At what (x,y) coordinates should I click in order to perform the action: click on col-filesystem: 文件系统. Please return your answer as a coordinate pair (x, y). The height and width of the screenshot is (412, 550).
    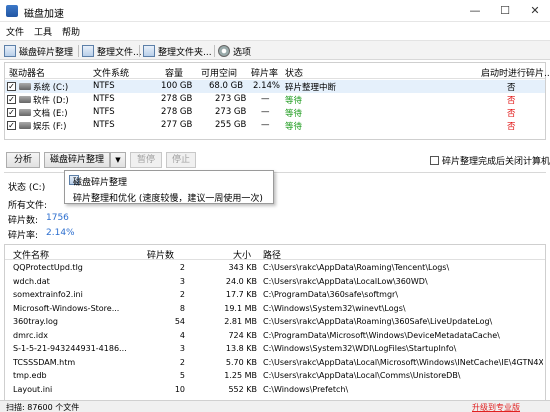
    Looking at the image, I should click on (111, 72).